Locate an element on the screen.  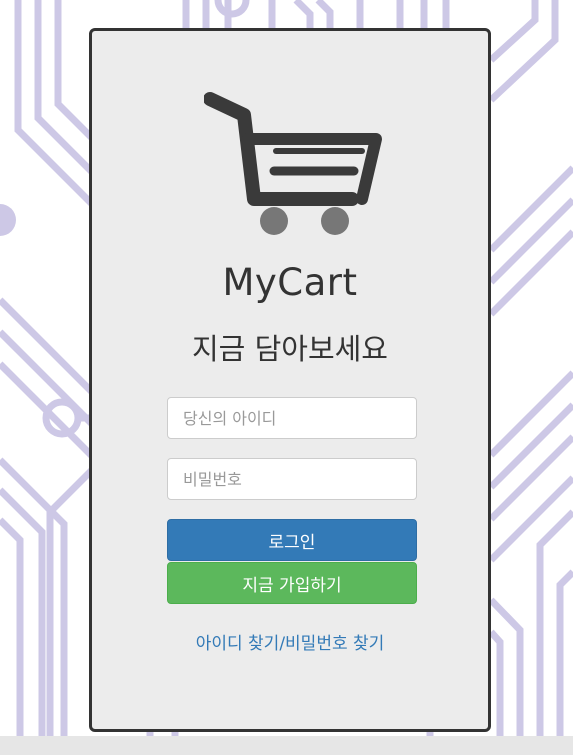
bottom-bar is located at coordinates (286, 745).